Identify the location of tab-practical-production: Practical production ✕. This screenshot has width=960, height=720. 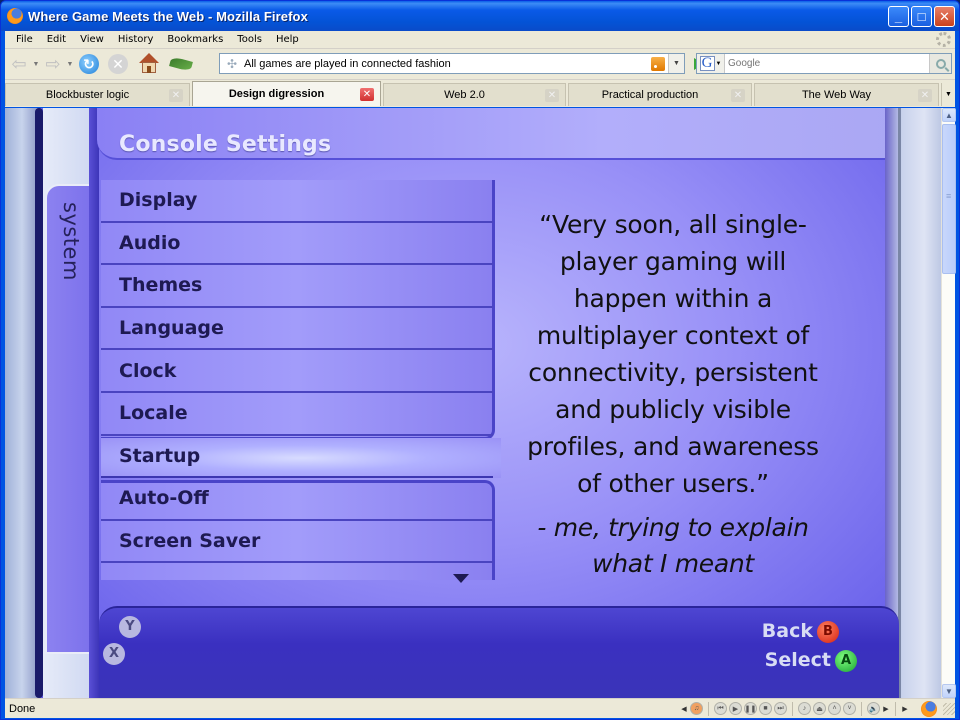
(660, 94).